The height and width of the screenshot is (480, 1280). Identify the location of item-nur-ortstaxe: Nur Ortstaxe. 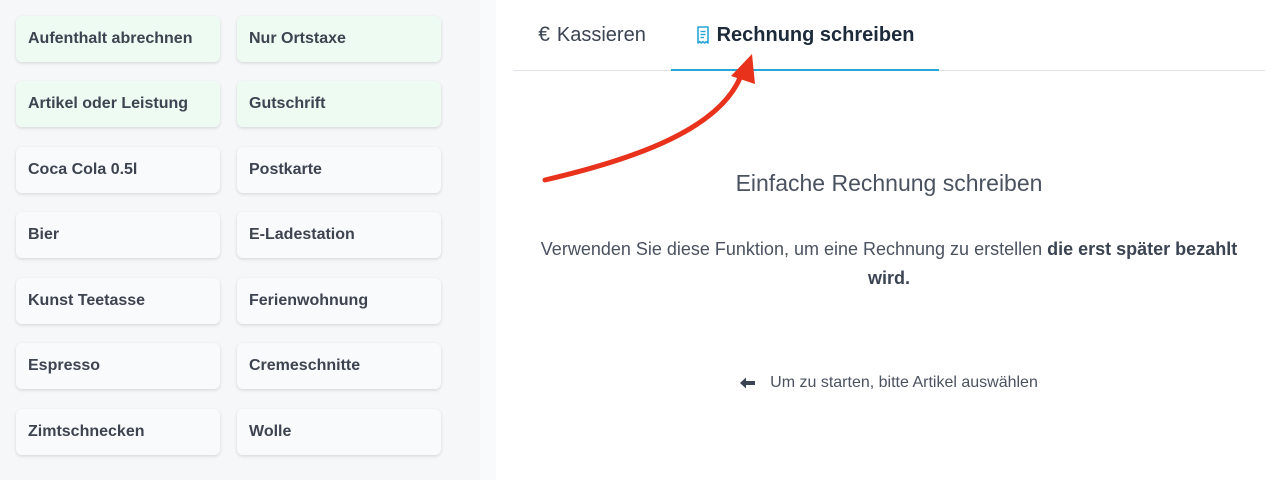
(339, 39).